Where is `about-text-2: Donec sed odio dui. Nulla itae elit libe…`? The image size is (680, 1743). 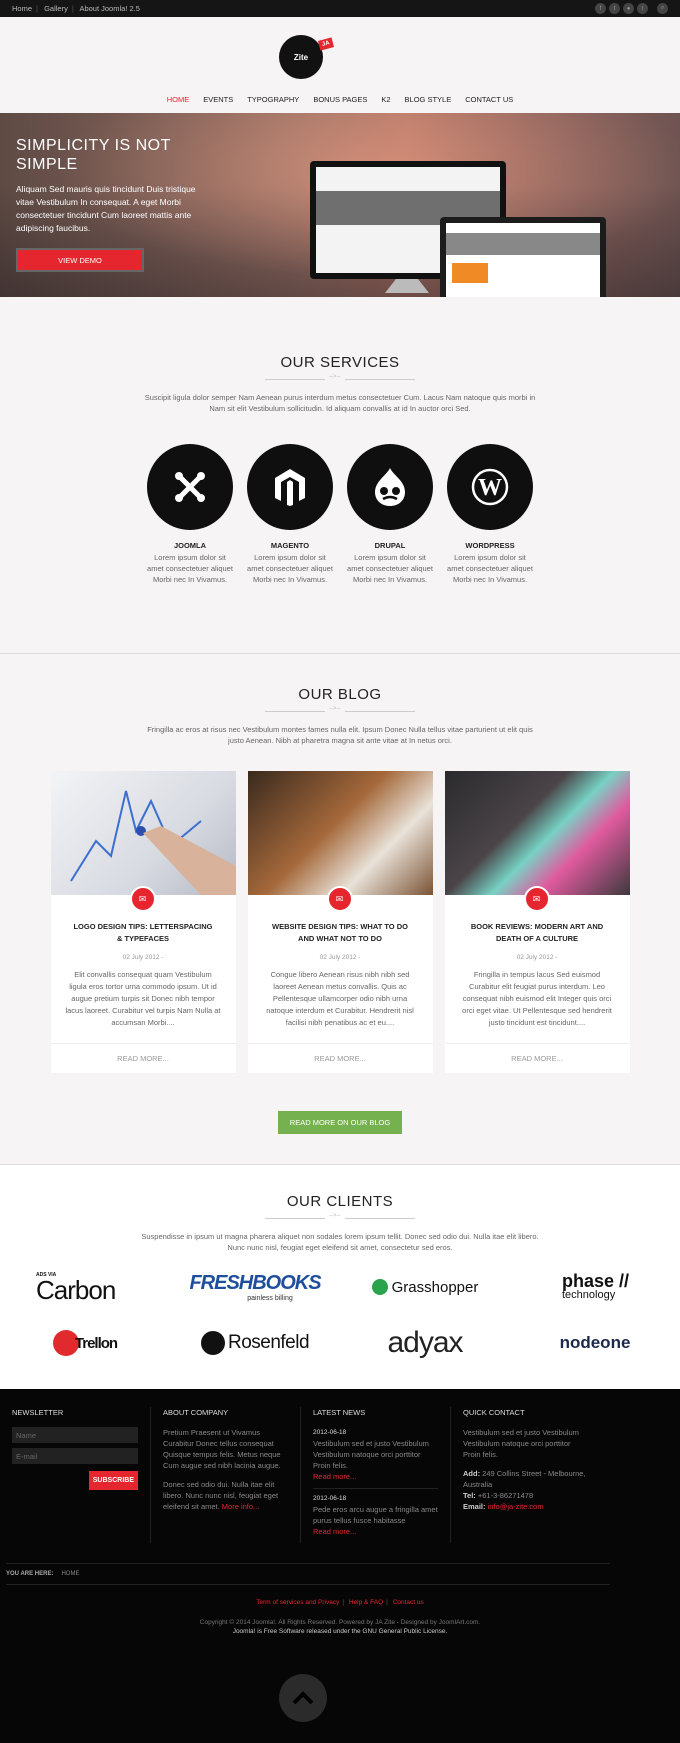 about-text-2: Donec sed odio dui. Nulla itae elit libe… is located at coordinates (221, 1495).